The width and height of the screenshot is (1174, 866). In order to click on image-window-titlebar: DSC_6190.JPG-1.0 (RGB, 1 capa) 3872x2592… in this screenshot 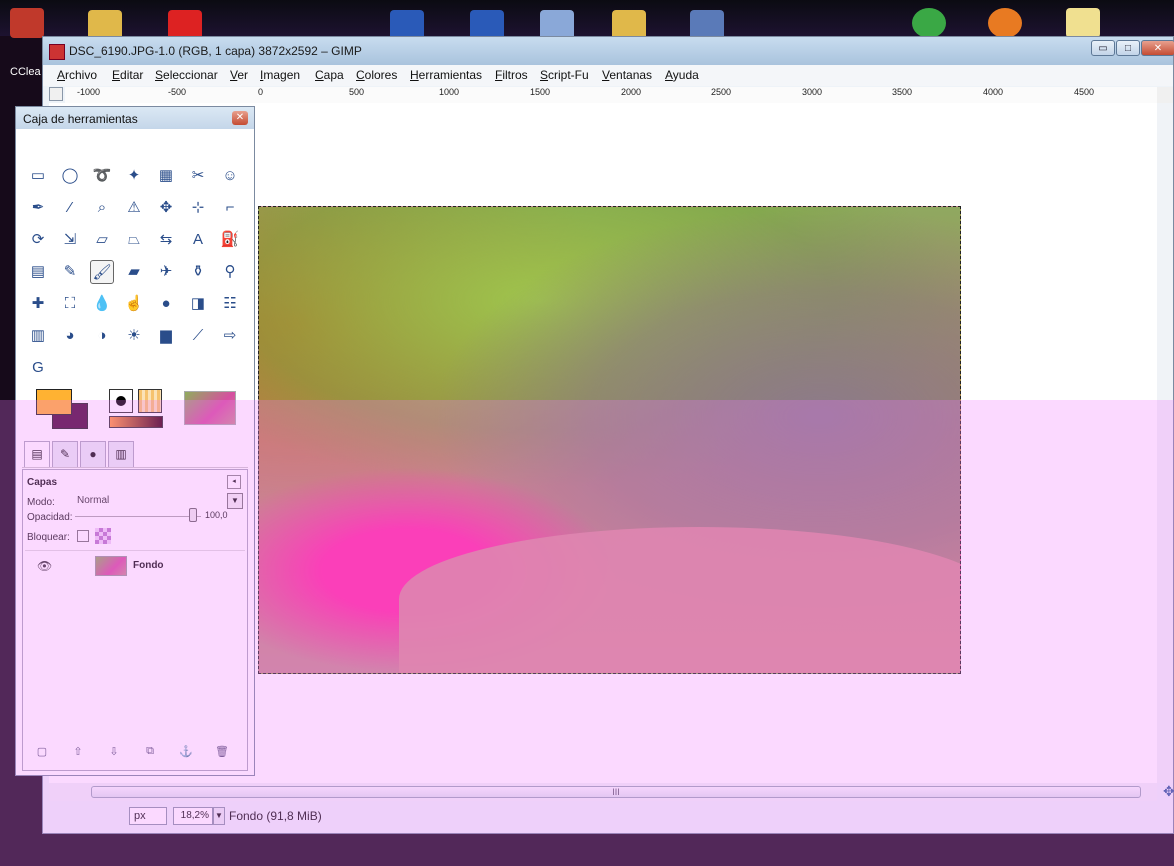, I will do `click(608, 51)`.